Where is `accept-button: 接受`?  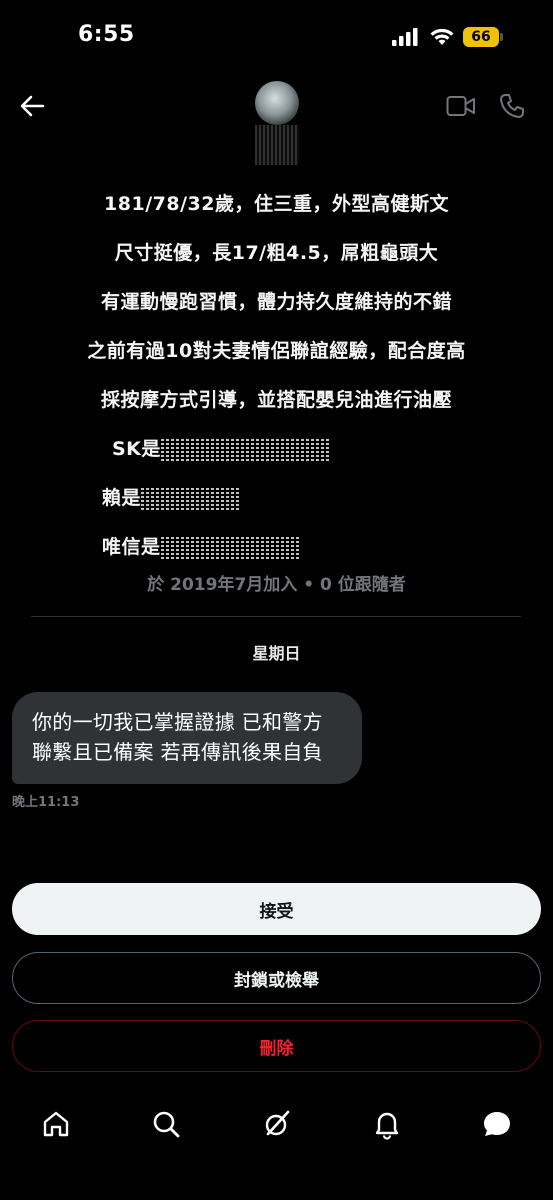
accept-button: 接受 is located at coordinates (276, 909).